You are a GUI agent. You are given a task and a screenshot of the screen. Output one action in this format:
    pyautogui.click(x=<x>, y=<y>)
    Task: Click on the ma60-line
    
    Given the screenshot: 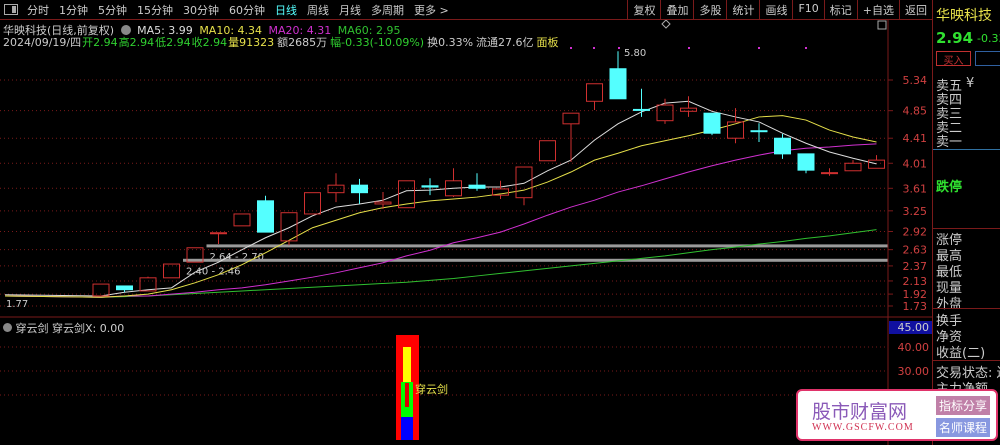 What is the action you would take?
    pyautogui.click(x=440, y=263)
    